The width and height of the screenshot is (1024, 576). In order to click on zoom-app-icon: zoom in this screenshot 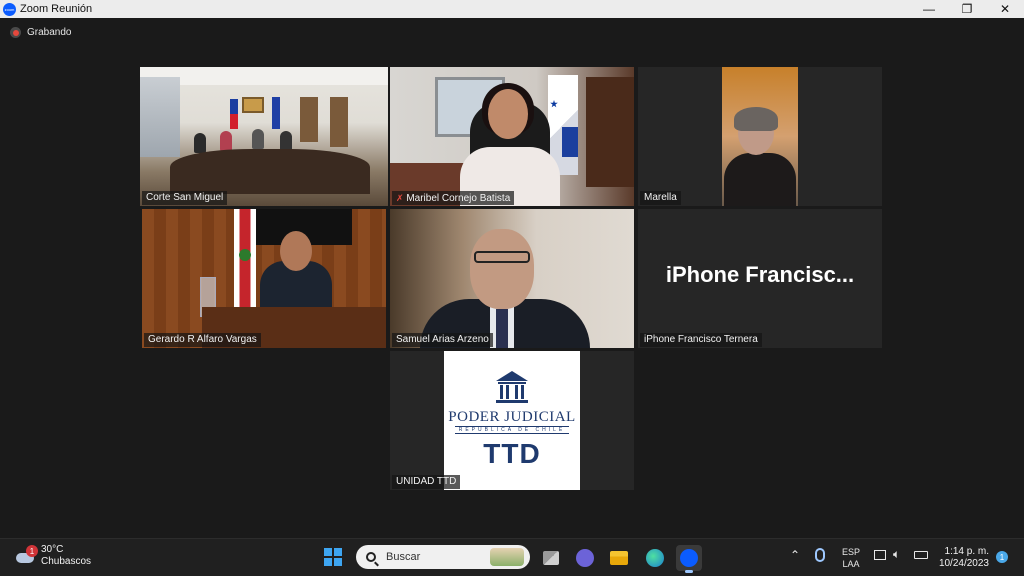, I will do `click(9, 9)`.